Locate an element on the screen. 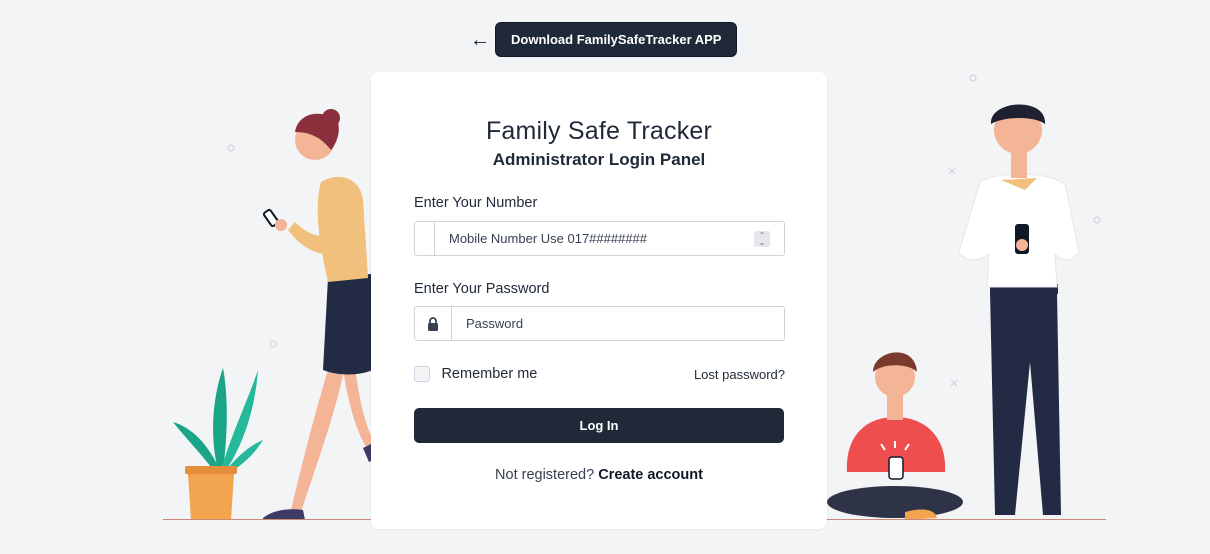 The height and width of the screenshot is (554, 1210). lock-icon is located at coordinates (433, 323).